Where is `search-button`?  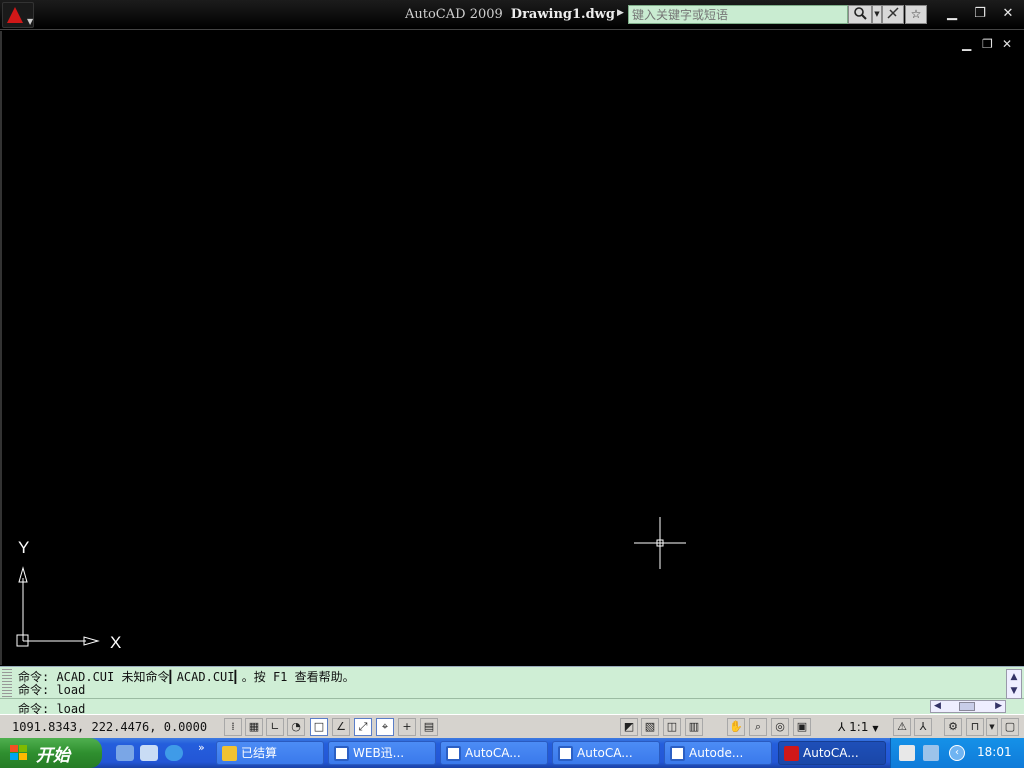
search-button is located at coordinates (860, 14).